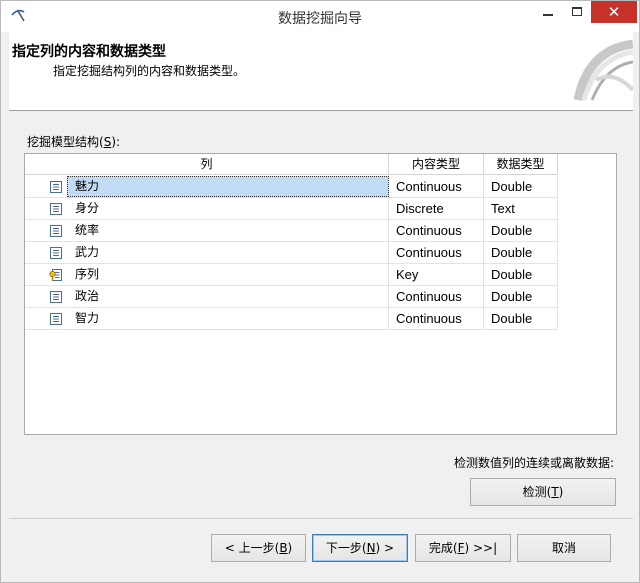  What do you see at coordinates (543, 492) in the screenshot?
I see `detect-button: 检测(T)` at bounding box center [543, 492].